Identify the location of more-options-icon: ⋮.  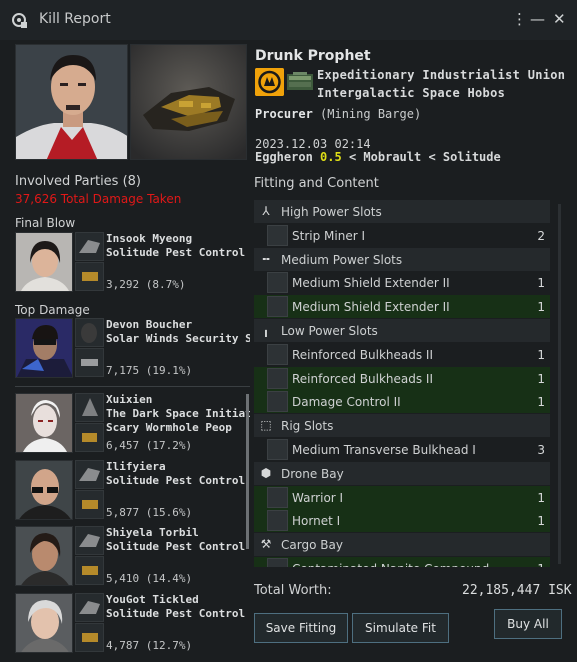
(519, 19).